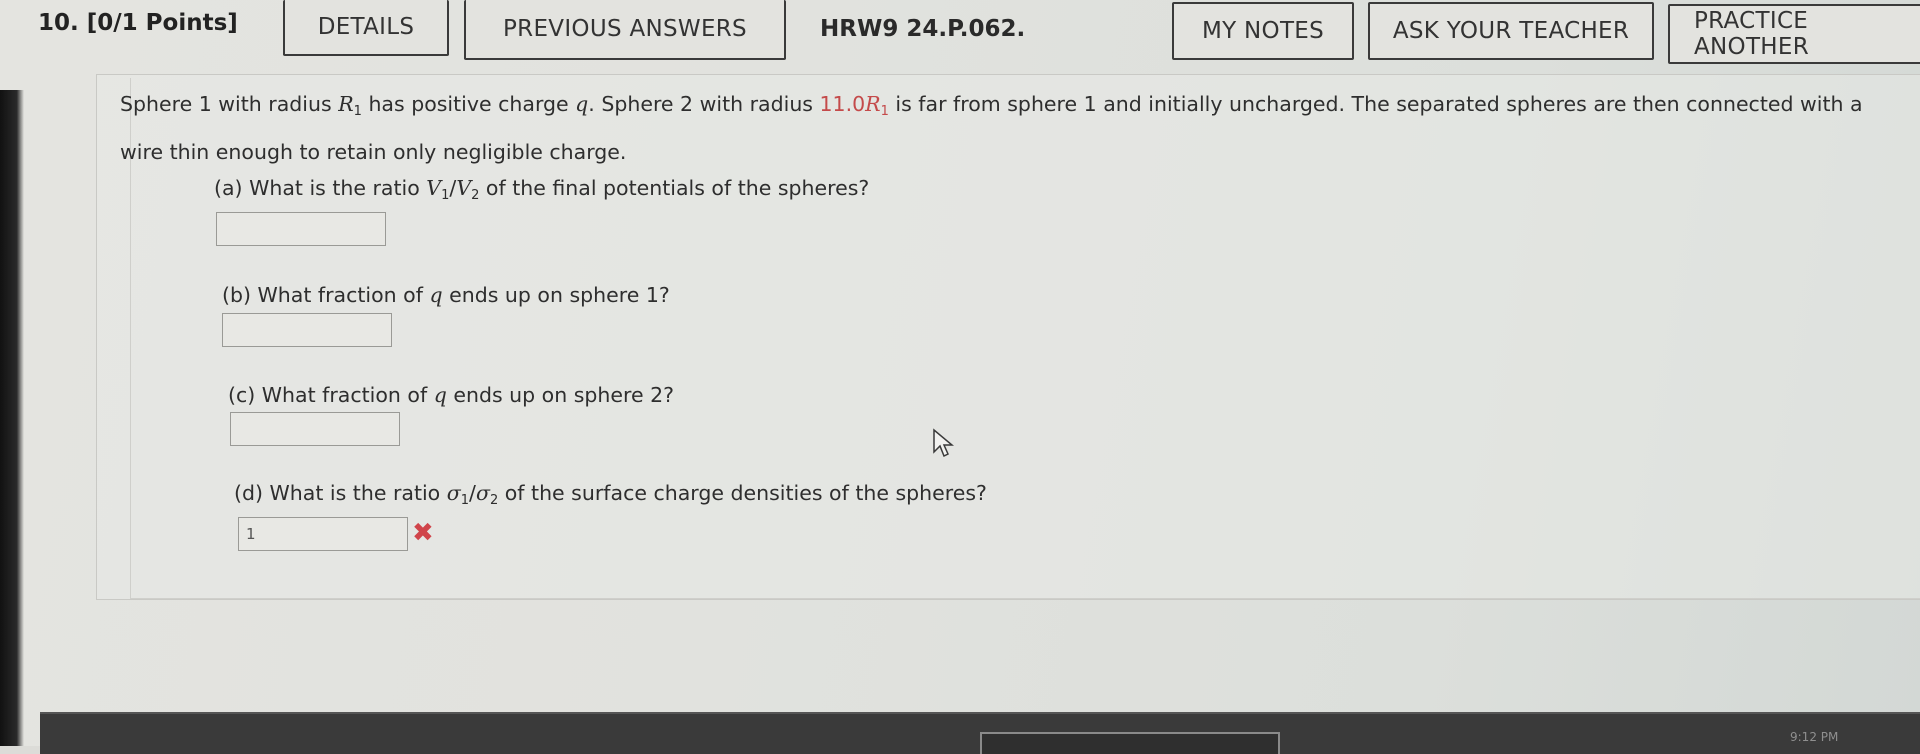 The height and width of the screenshot is (754, 1920). What do you see at coordinates (704, 104) in the screenshot?
I see `stem-text: . Sphere 2 with radius` at bounding box center [704, 104].